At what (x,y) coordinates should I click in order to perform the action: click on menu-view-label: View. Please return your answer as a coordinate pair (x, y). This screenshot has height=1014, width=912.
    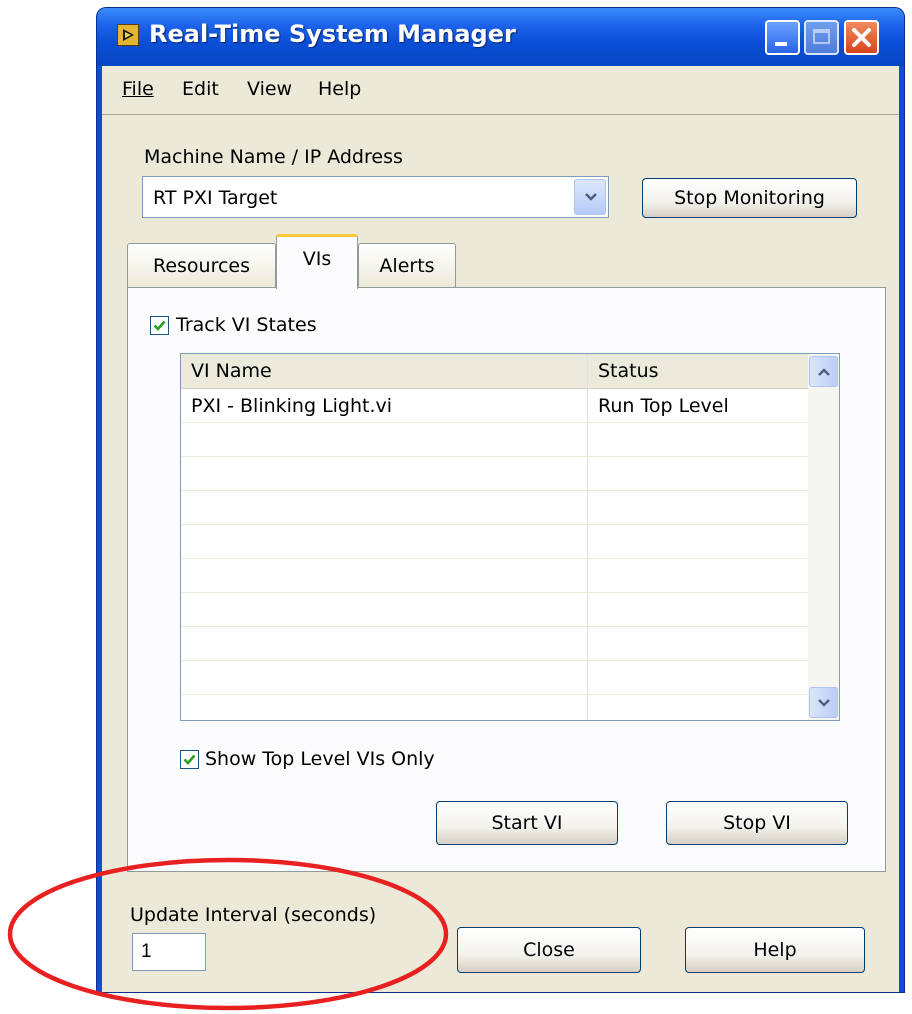
    Looking at the image, I should click on (270, 89).